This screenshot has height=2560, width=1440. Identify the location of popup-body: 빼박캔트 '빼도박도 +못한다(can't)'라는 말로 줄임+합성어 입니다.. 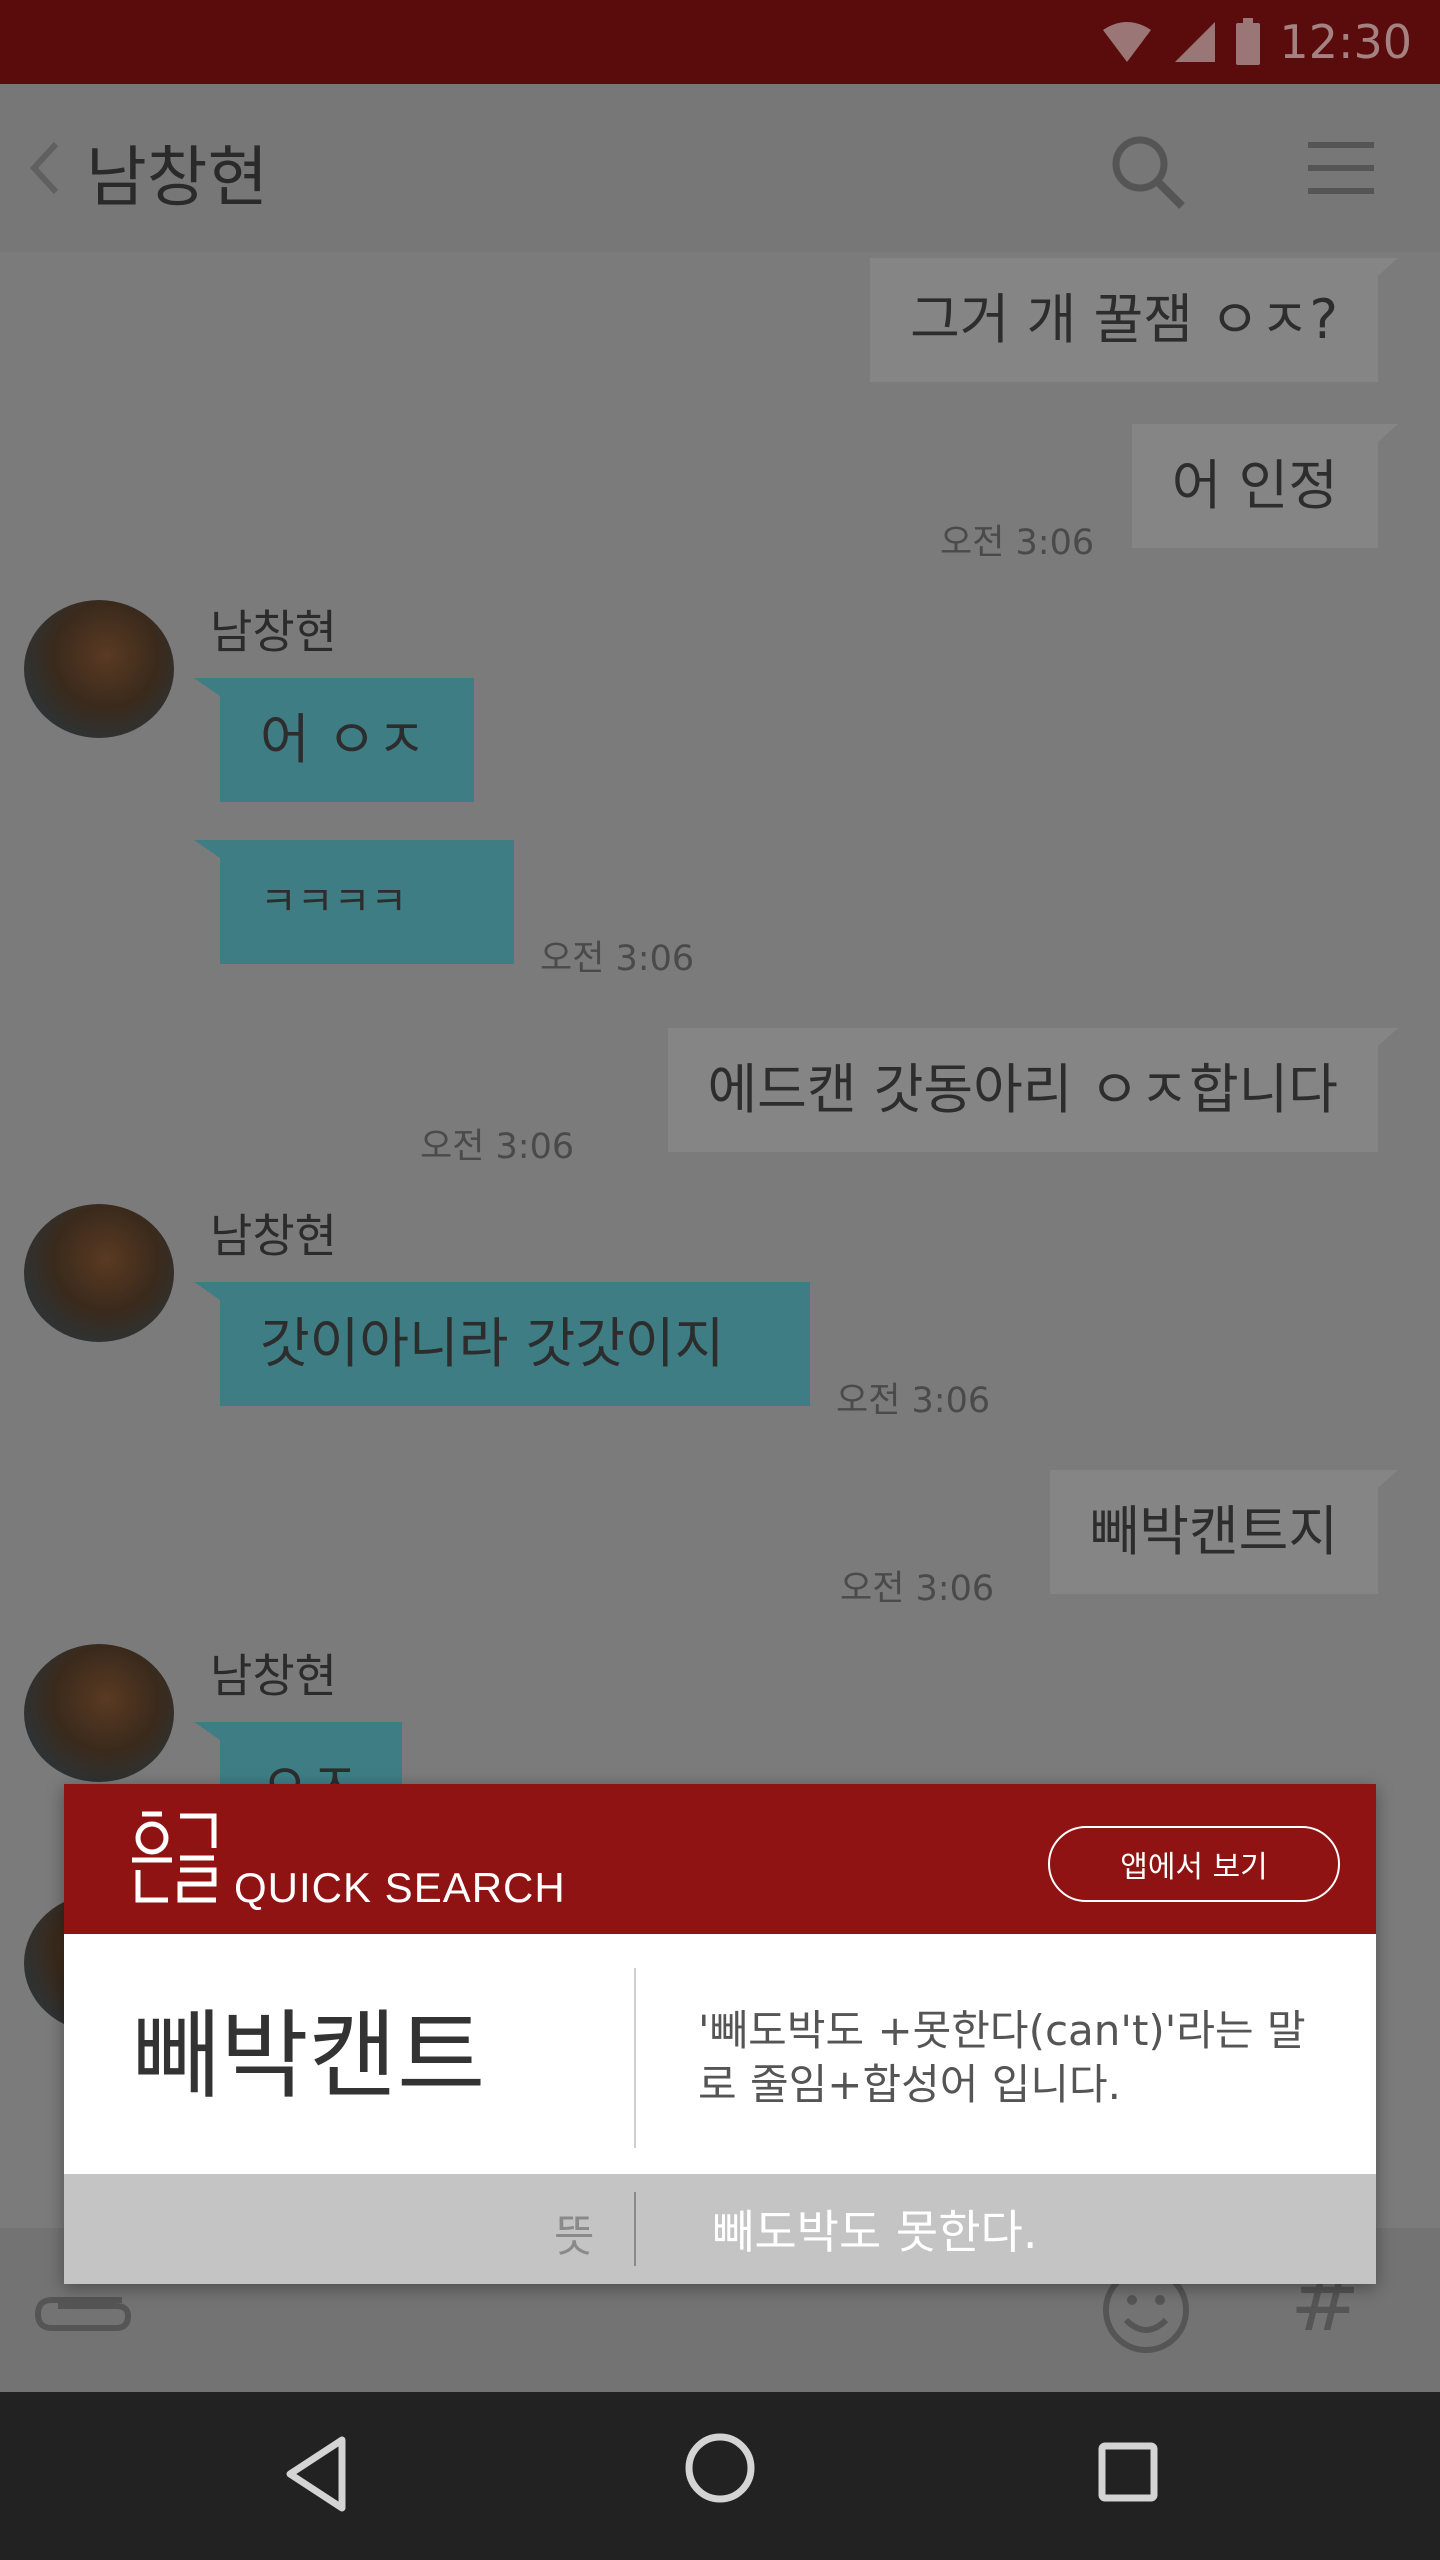
(720, 2054).